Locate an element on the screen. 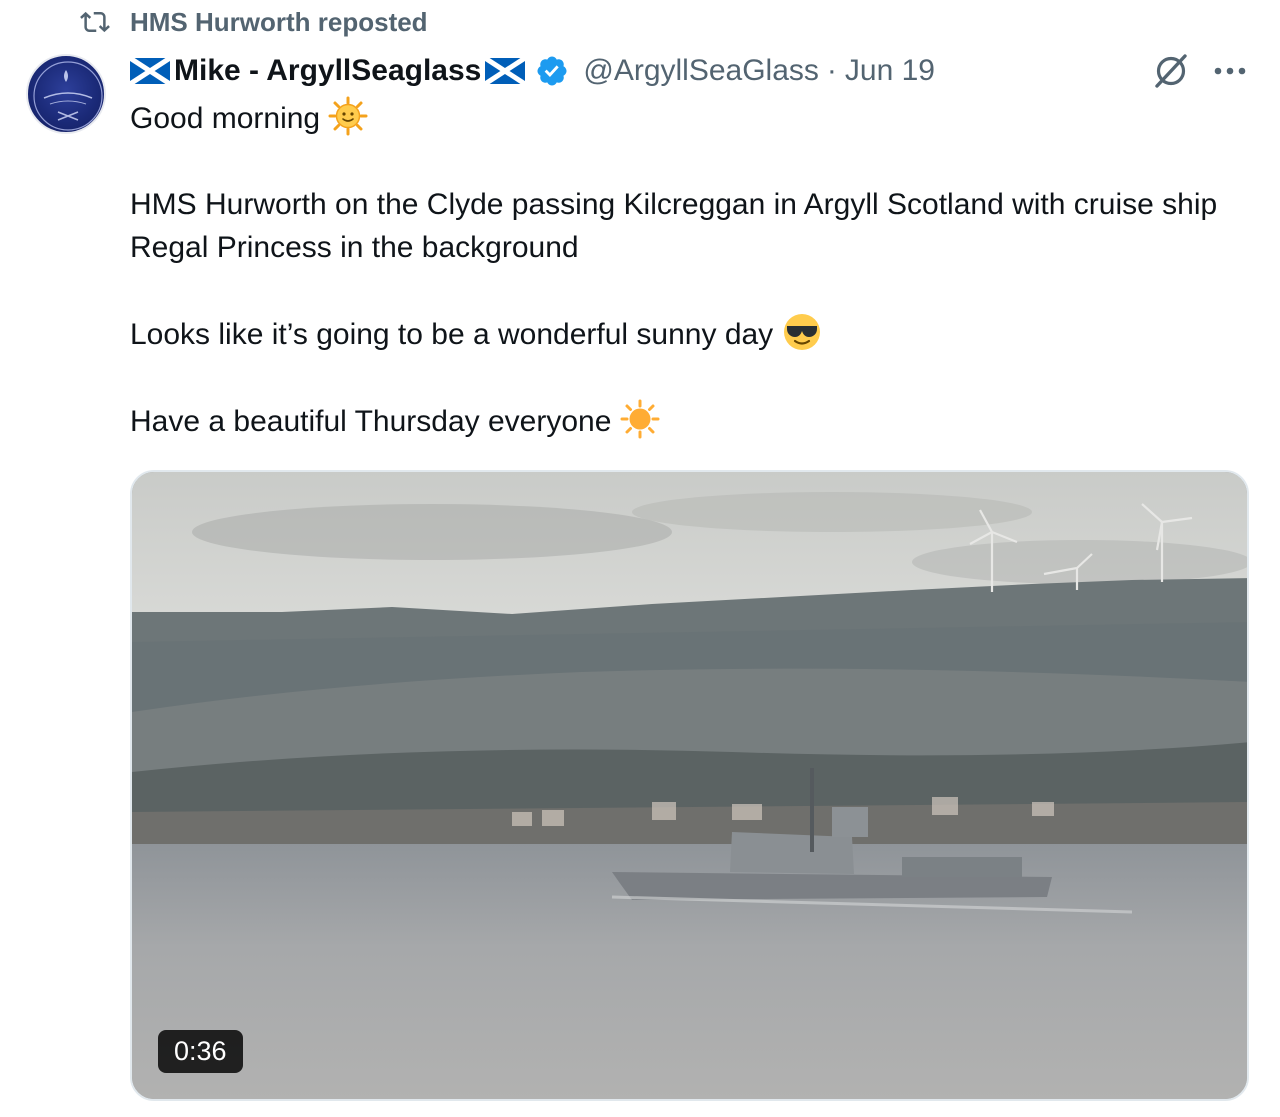 The width and height of the screenshot is (1280, 1117). author-display-name: Mike - ArgyllSeaglass is located at coordinates (328, 70).